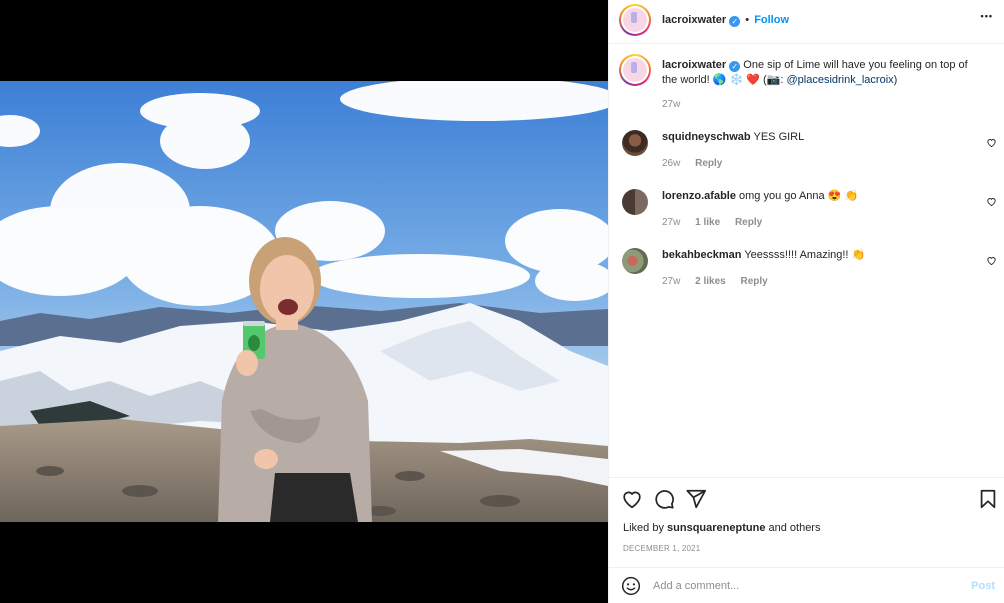 Image resolution: width=1004 pixels, height=603 pixels. Describe the element at coordinates (664, 499) in the screenshot. I see `comment-bubble-icon` at that location.